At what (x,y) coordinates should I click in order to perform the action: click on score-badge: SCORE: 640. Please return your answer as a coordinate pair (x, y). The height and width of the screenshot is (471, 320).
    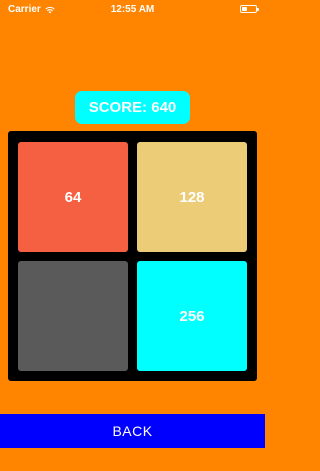
    Looking at the image, I should click on (132, 107).